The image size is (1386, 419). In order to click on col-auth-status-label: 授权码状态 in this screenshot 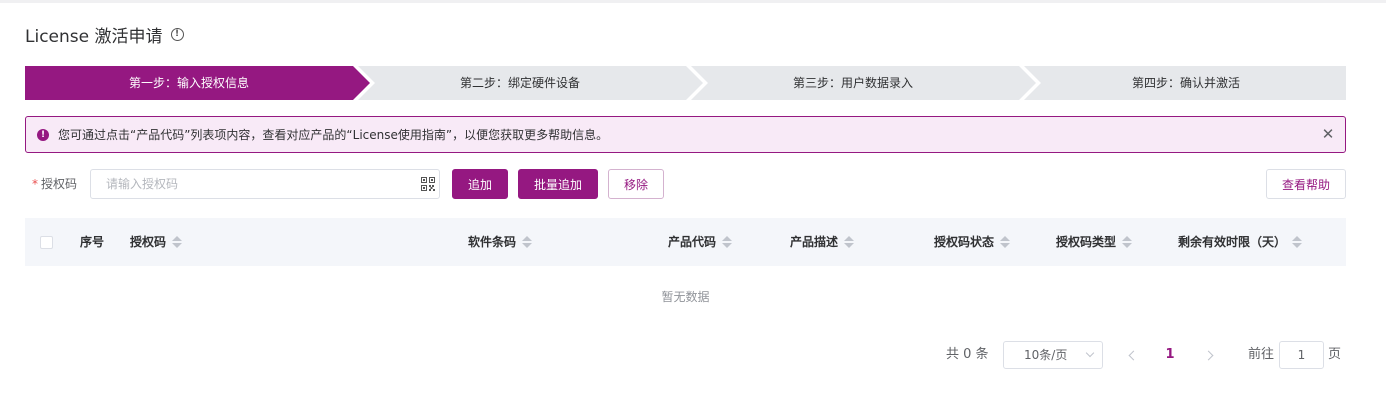, I will do `click(964, 242)`.